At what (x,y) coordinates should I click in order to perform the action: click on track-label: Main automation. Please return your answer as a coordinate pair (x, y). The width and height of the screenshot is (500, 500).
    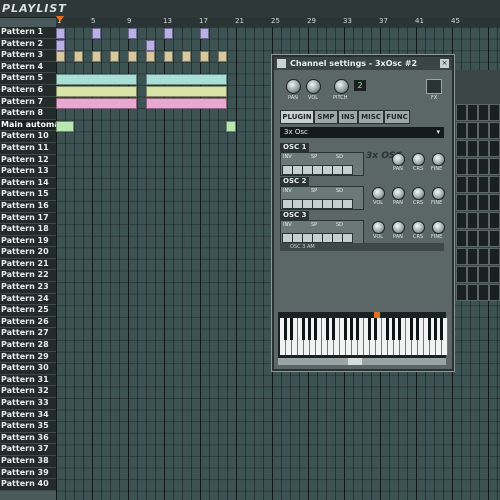
    Looking at the image, I should click on (28, 125).